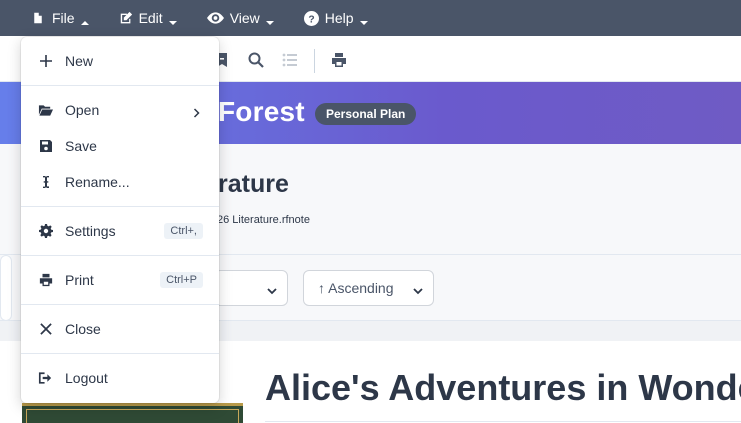 The height and width of the screenshot is (423, 741). Describe the element at coordinates (45, 61) in the screenshot. I see `plus-icon` at that location.